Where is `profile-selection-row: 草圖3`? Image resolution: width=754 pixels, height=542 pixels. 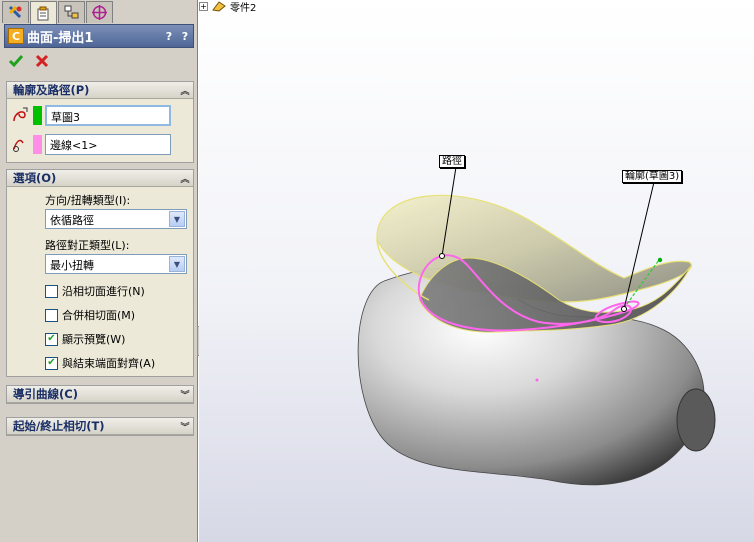 profile-selection-row: 草圖3 is located at coordinates (89, 115).